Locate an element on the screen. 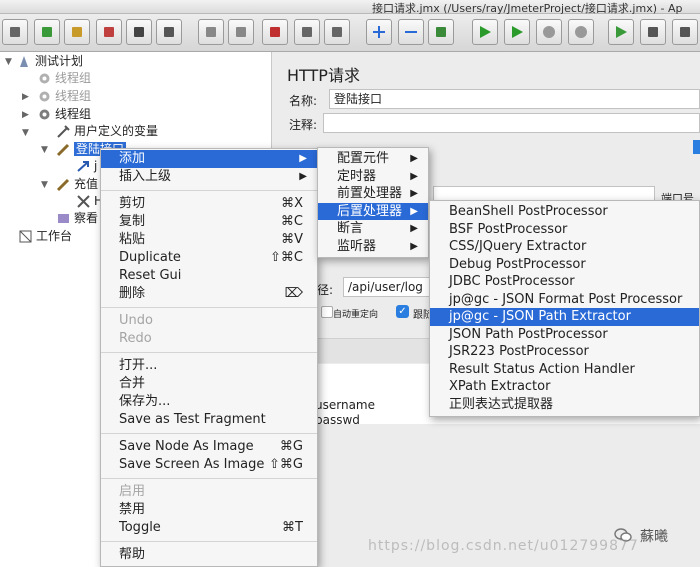 The width and height of the screenshot is (700, 567). new-button is located at coordinates (15, 32).